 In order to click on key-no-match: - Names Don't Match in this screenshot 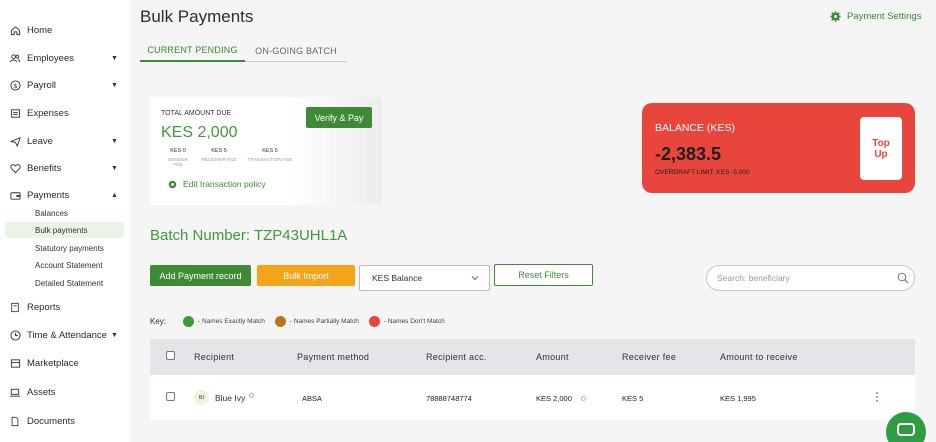, I will do `click(406, 321)`.